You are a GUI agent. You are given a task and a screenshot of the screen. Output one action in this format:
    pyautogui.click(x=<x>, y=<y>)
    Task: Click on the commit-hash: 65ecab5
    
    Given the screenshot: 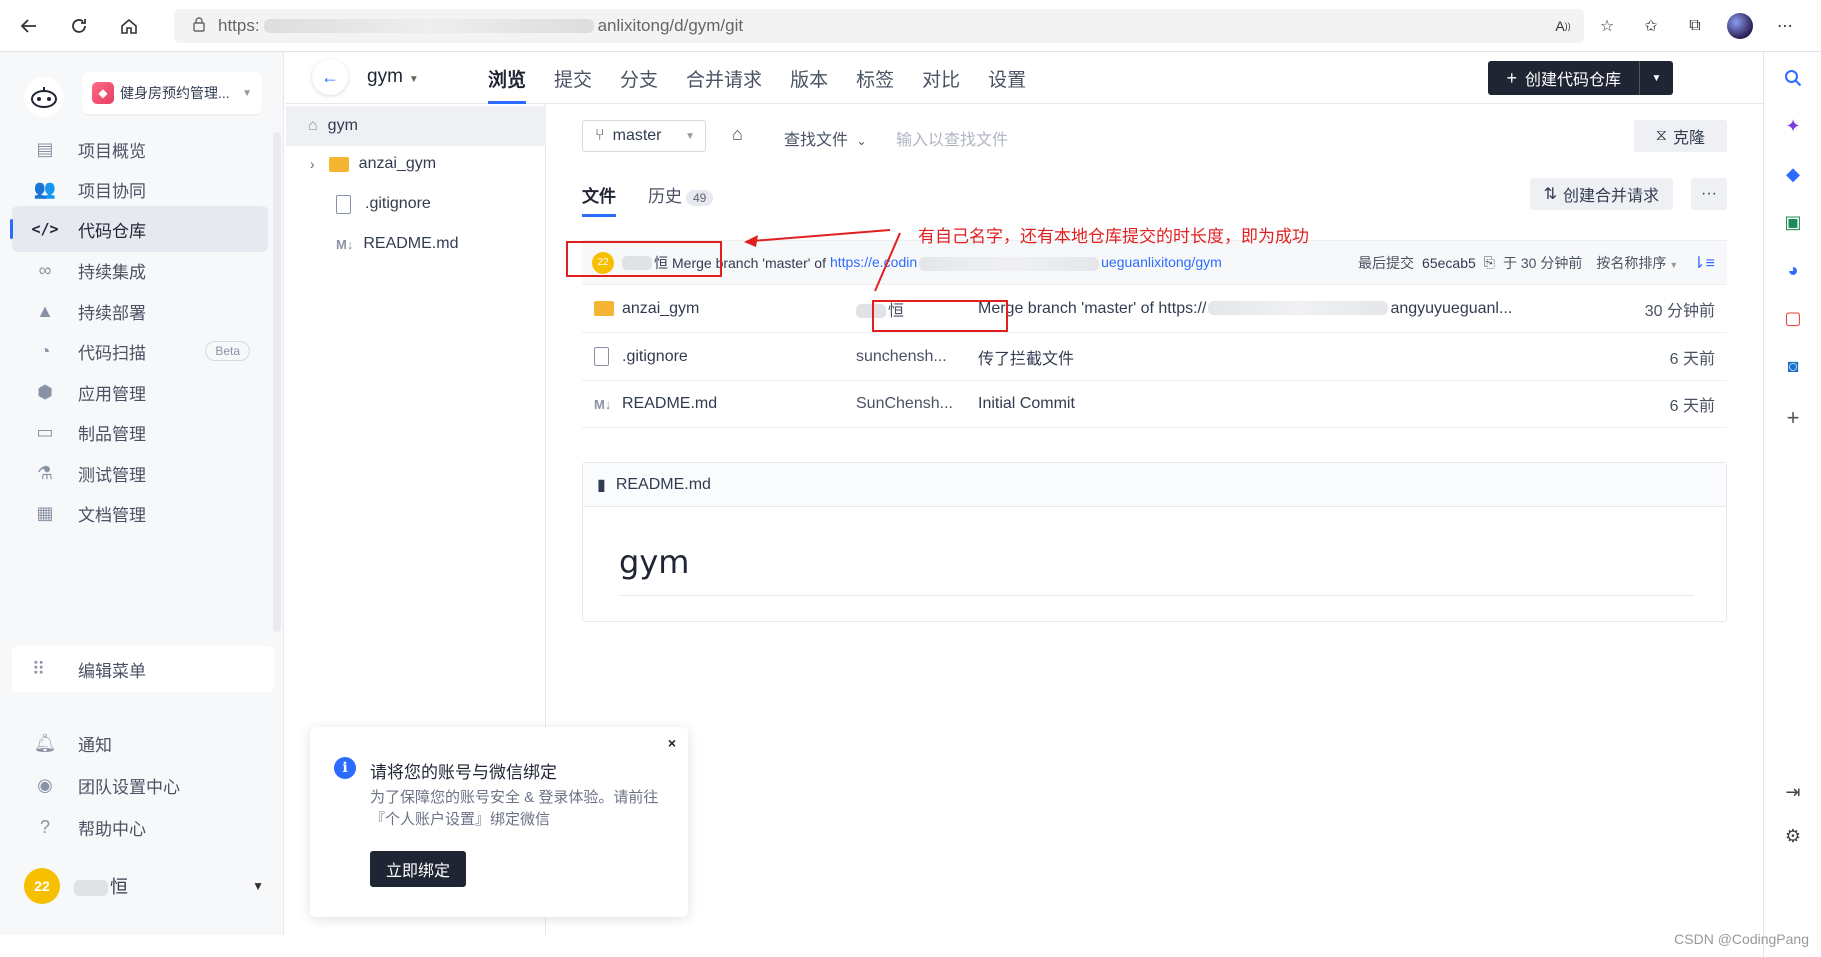 What is the action you would take?
    pyautogui.click(x=1449, y=263)
    